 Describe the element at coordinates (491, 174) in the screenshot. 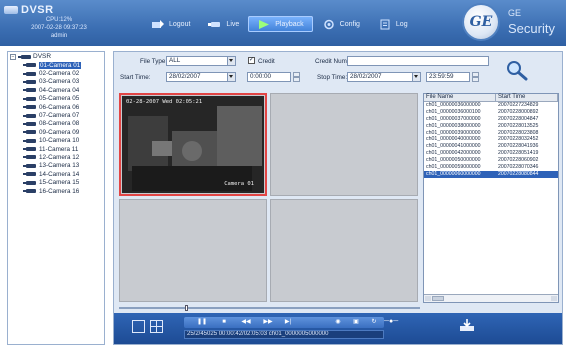

I see `file-row: ch01_00000060000000 20070228080844` at that location.